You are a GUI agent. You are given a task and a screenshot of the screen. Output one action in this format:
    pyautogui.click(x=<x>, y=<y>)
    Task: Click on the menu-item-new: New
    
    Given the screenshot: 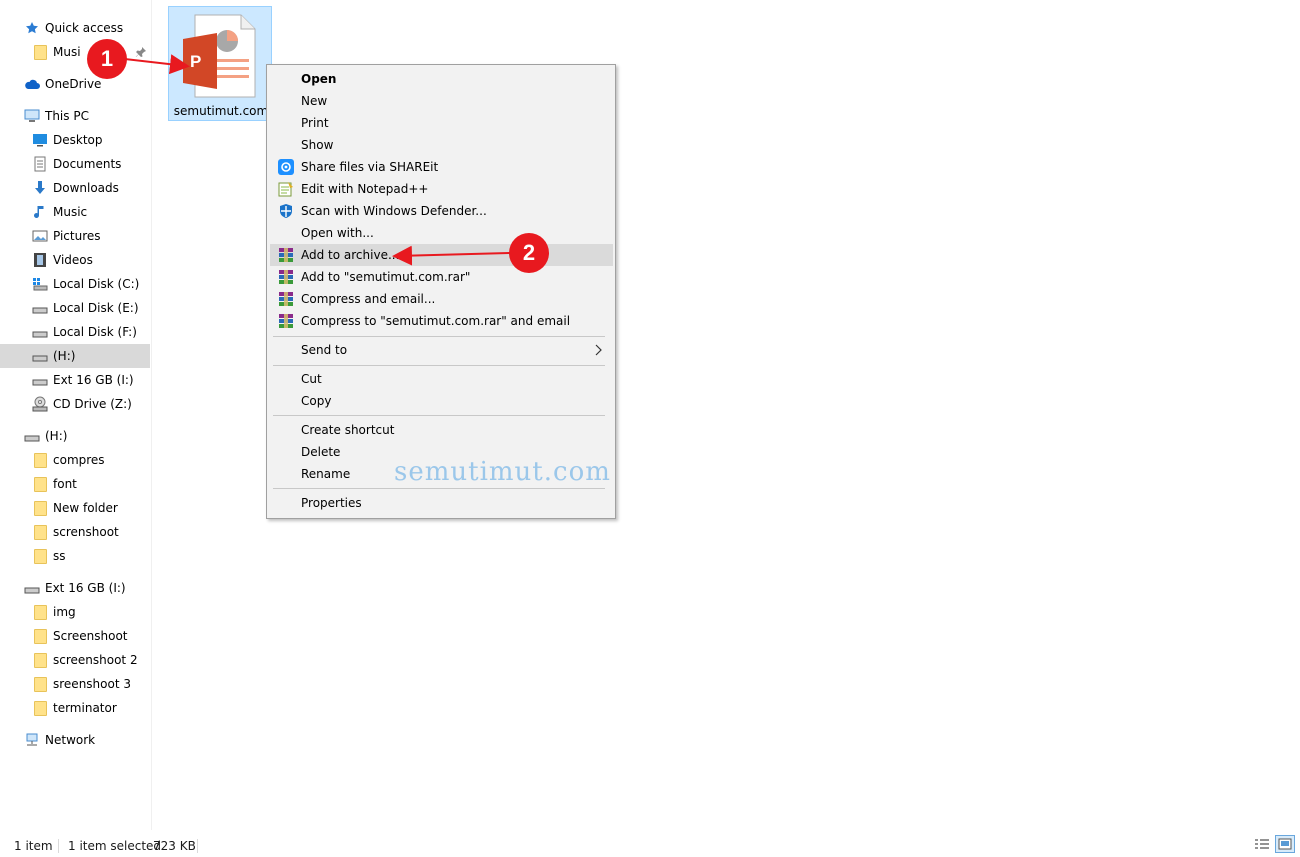 What is the action you would take?
    pyautogui.click(x=441, y=101)
    